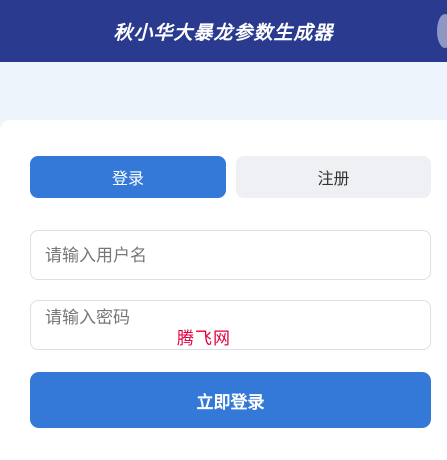 This screenshot has height=460, width=447. I want to click on tab-login: 登录, so click(128, 177).